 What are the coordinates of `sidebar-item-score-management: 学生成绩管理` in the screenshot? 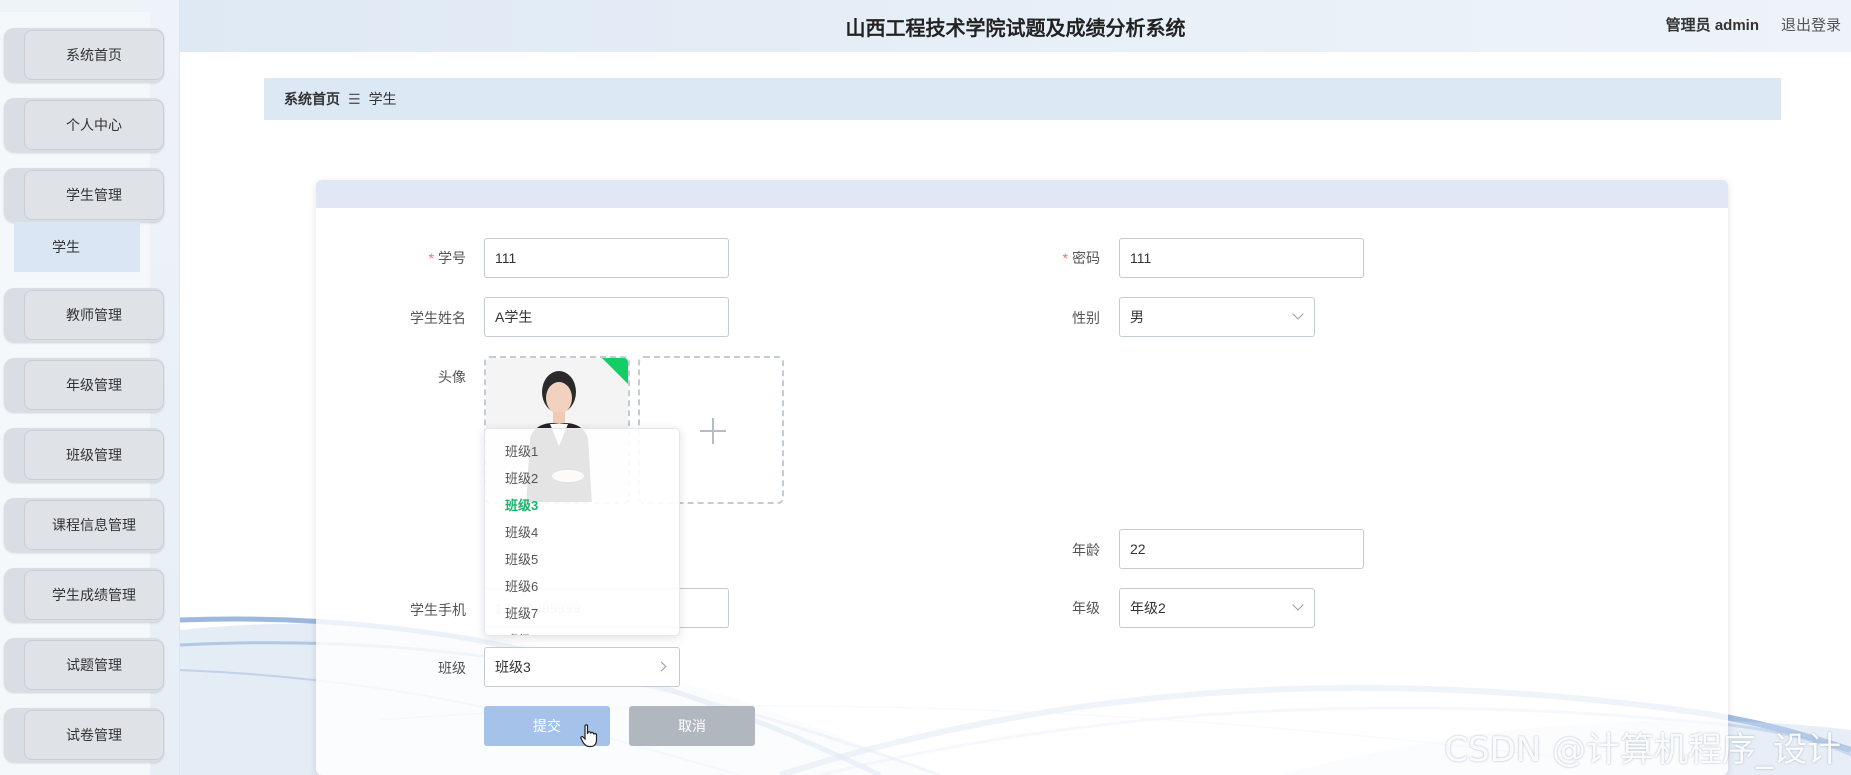 It's located at (84, 595).